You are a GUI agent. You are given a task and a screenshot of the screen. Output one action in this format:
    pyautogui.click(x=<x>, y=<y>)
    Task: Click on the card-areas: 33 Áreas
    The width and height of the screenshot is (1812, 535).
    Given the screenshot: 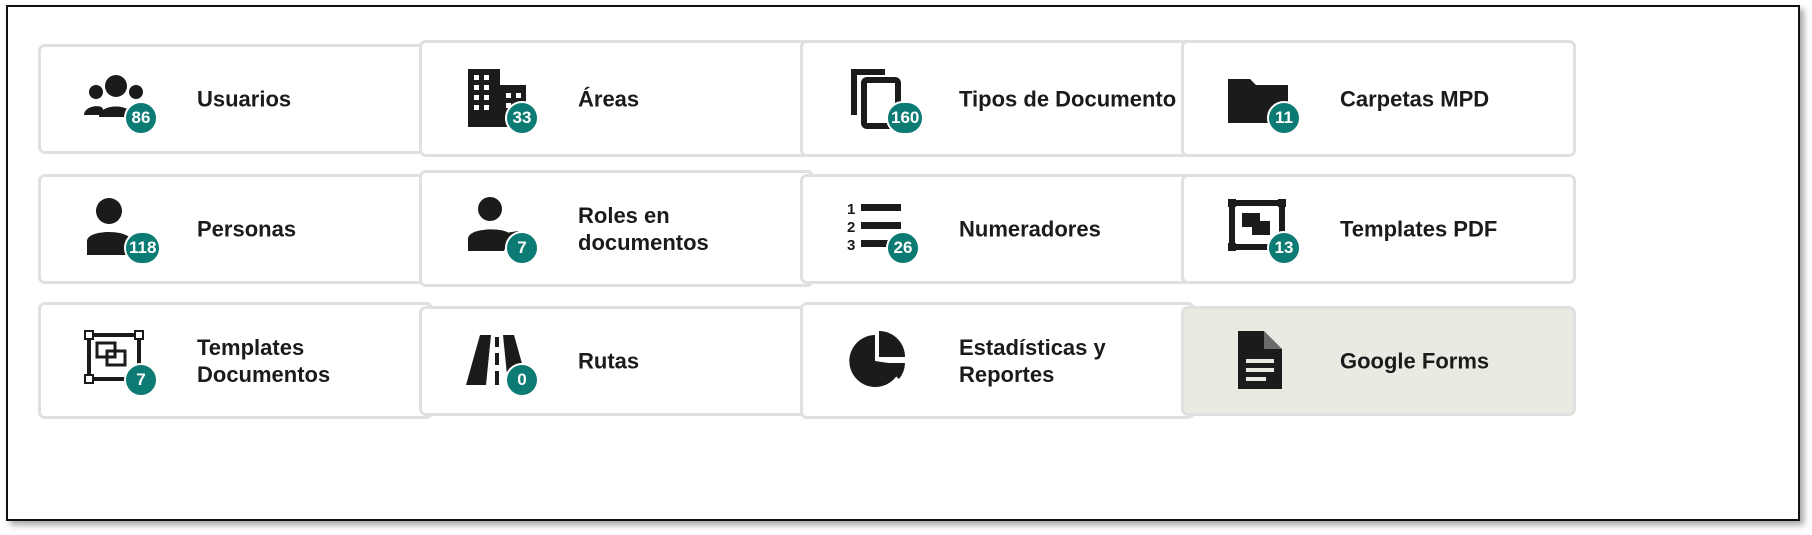 What is the action you would take?
    pyautogui.click(x=616, y=98)
    